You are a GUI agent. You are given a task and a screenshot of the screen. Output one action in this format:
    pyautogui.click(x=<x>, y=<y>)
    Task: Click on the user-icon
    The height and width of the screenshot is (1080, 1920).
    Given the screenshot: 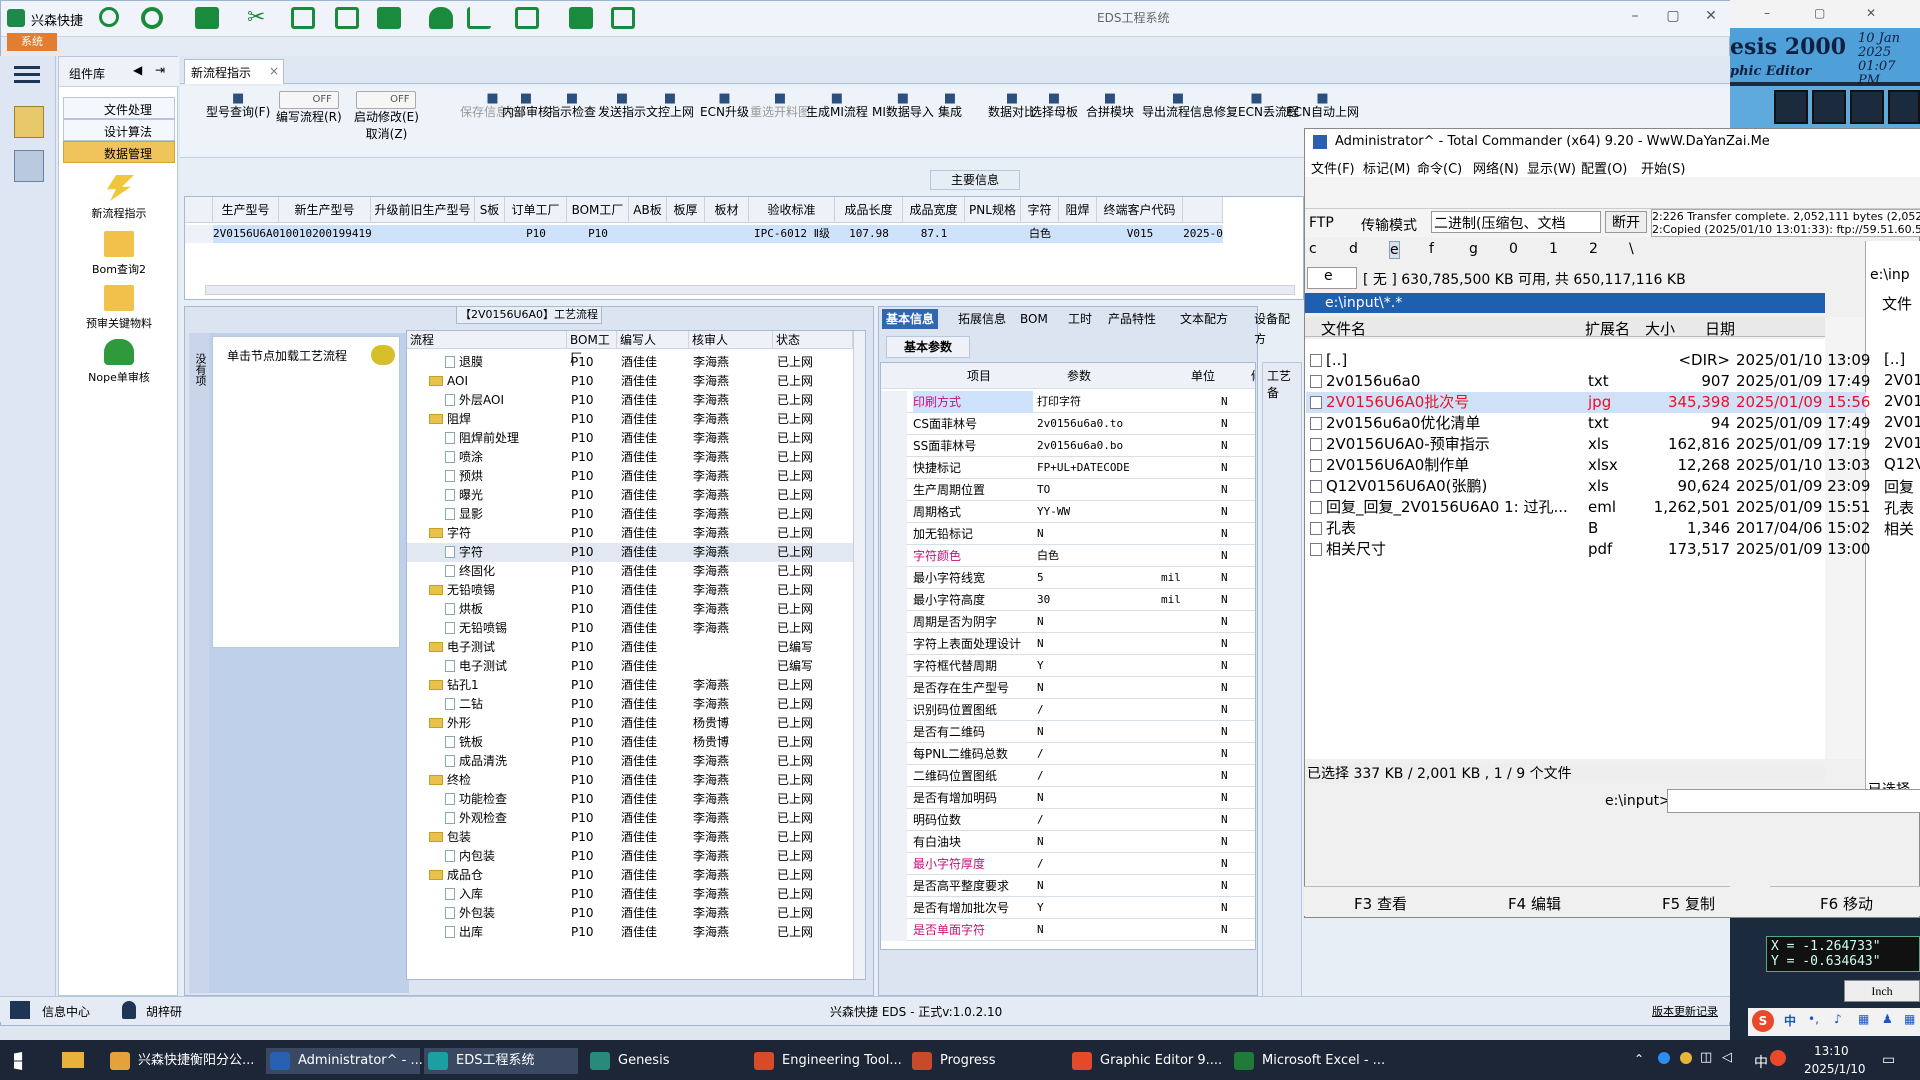 What is the action you would take?
    pyautogui.click(x=441, y=18)
    